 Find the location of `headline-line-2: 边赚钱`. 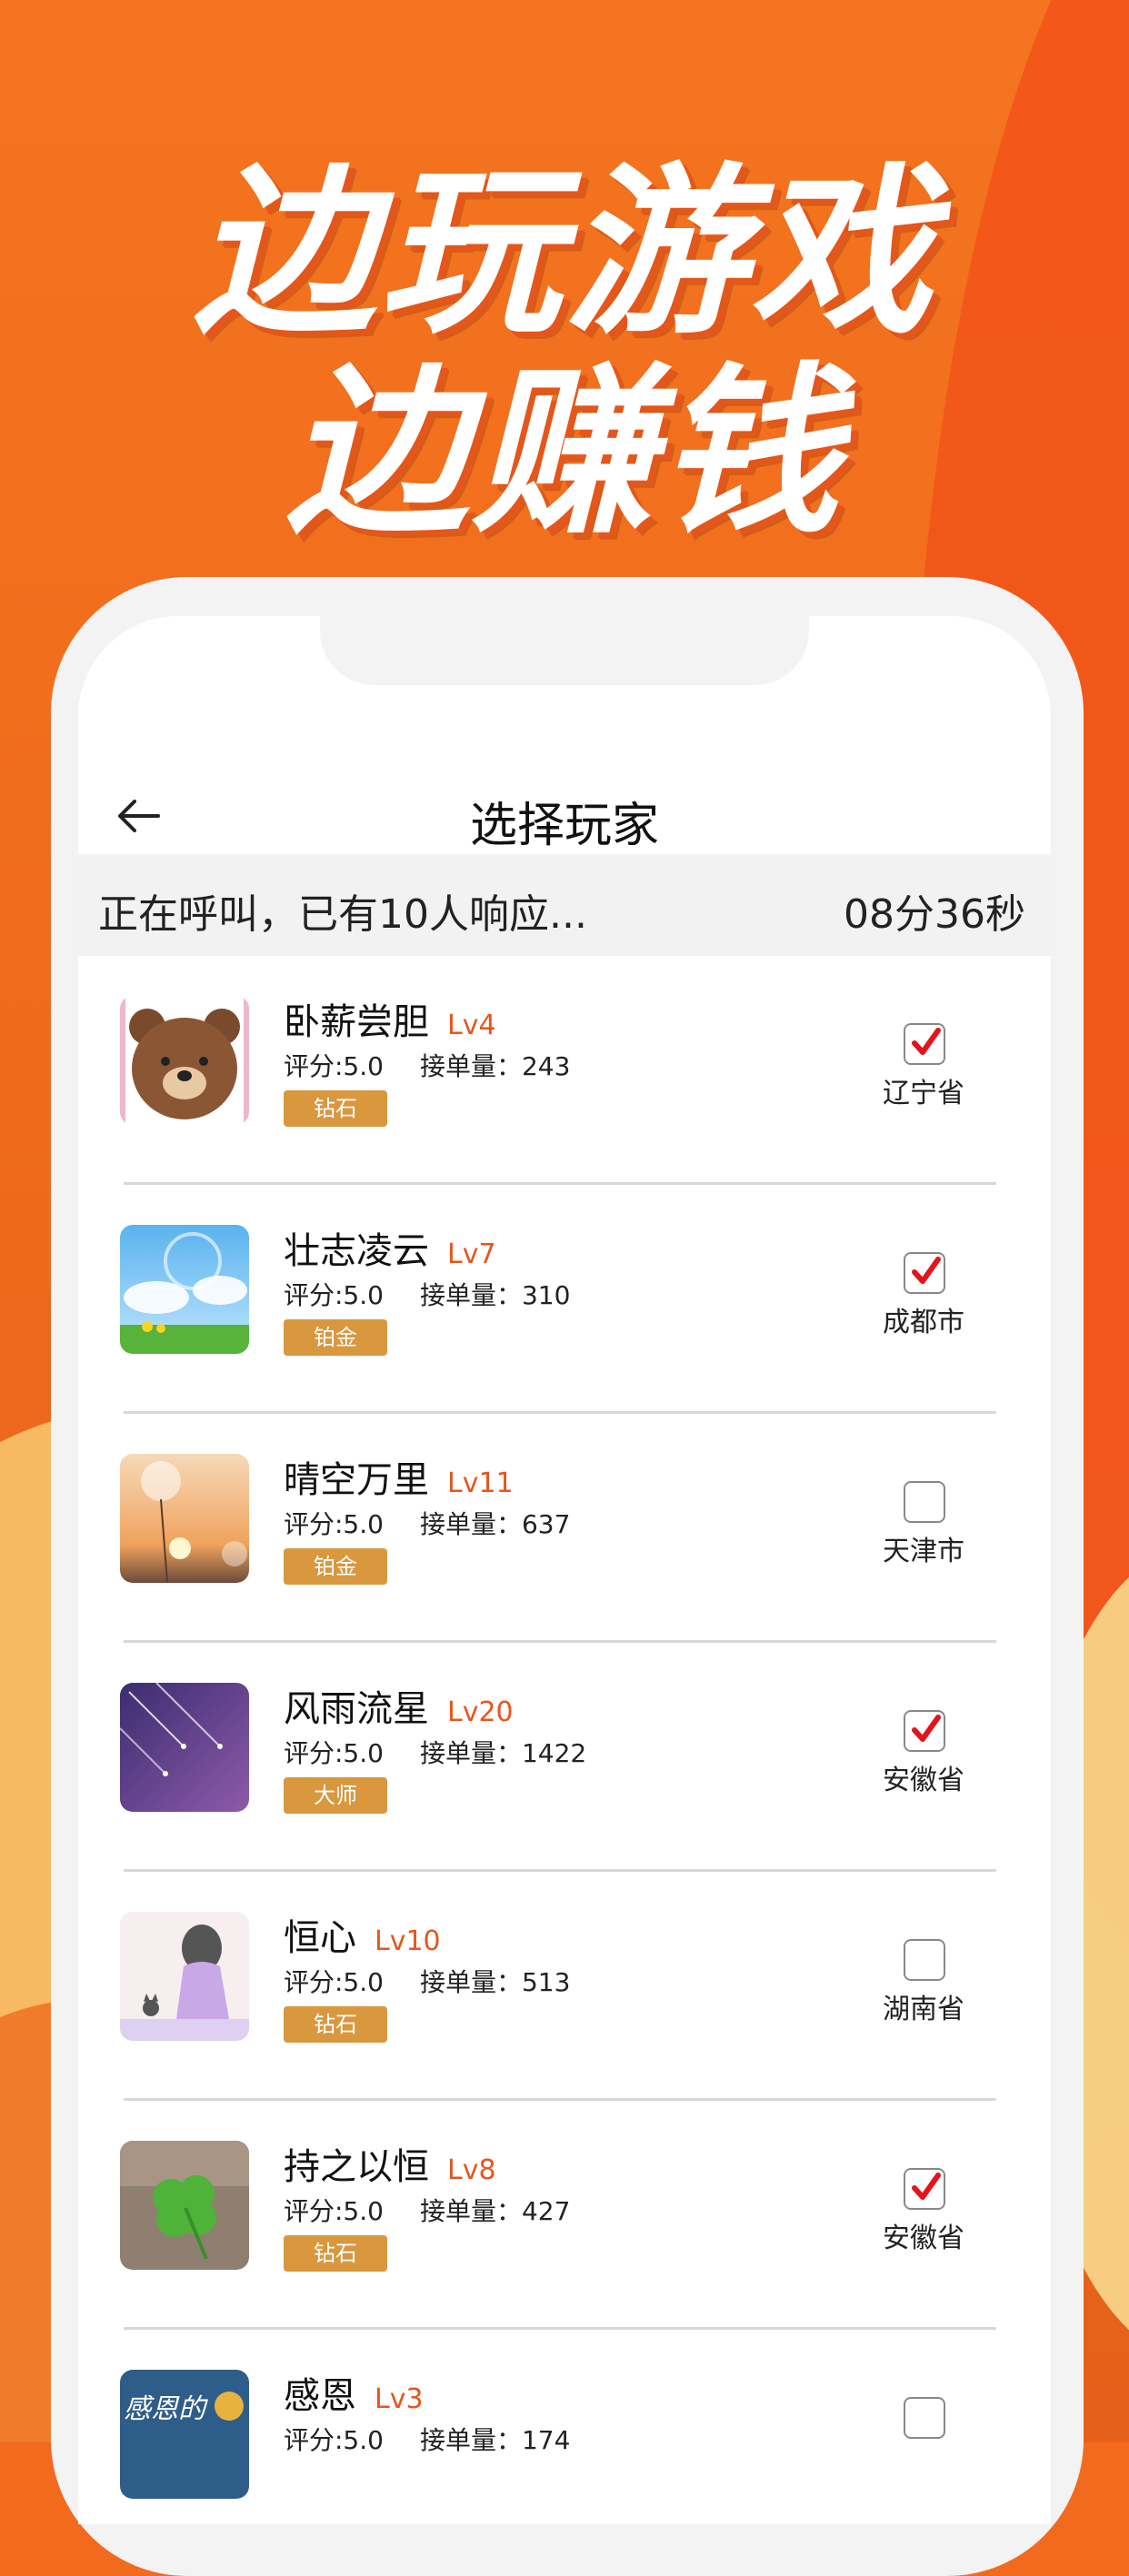

headline-line-2: 边赚钱 is located at coordinates (564, 453).